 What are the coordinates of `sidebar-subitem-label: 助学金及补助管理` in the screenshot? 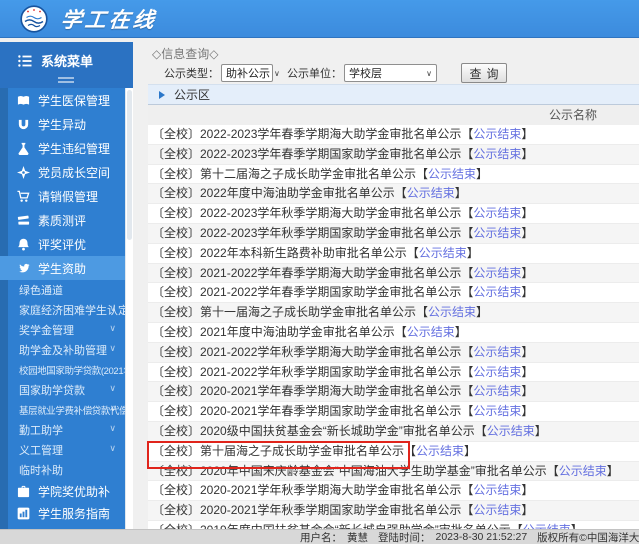 It's located at (63, 351).